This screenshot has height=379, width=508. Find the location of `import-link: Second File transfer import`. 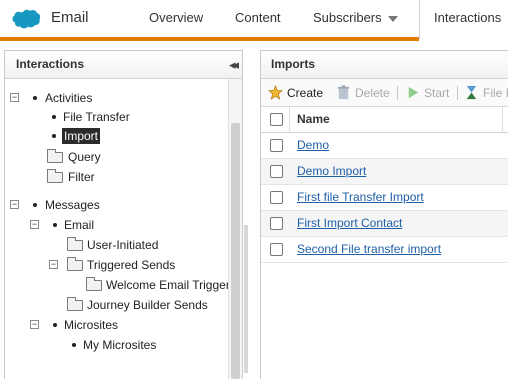

import-link: Second File transfer import is located at coordinates (369, 249).